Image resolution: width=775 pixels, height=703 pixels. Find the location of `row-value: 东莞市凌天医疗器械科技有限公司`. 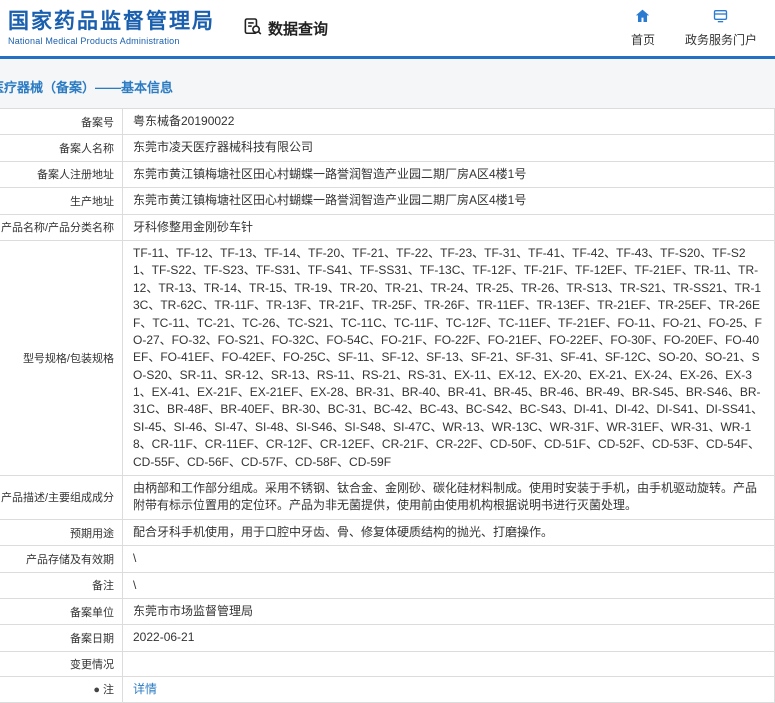

row-value: 东莞市凌天医疗器械科技有限公司 is located at coordinates (448, 148).